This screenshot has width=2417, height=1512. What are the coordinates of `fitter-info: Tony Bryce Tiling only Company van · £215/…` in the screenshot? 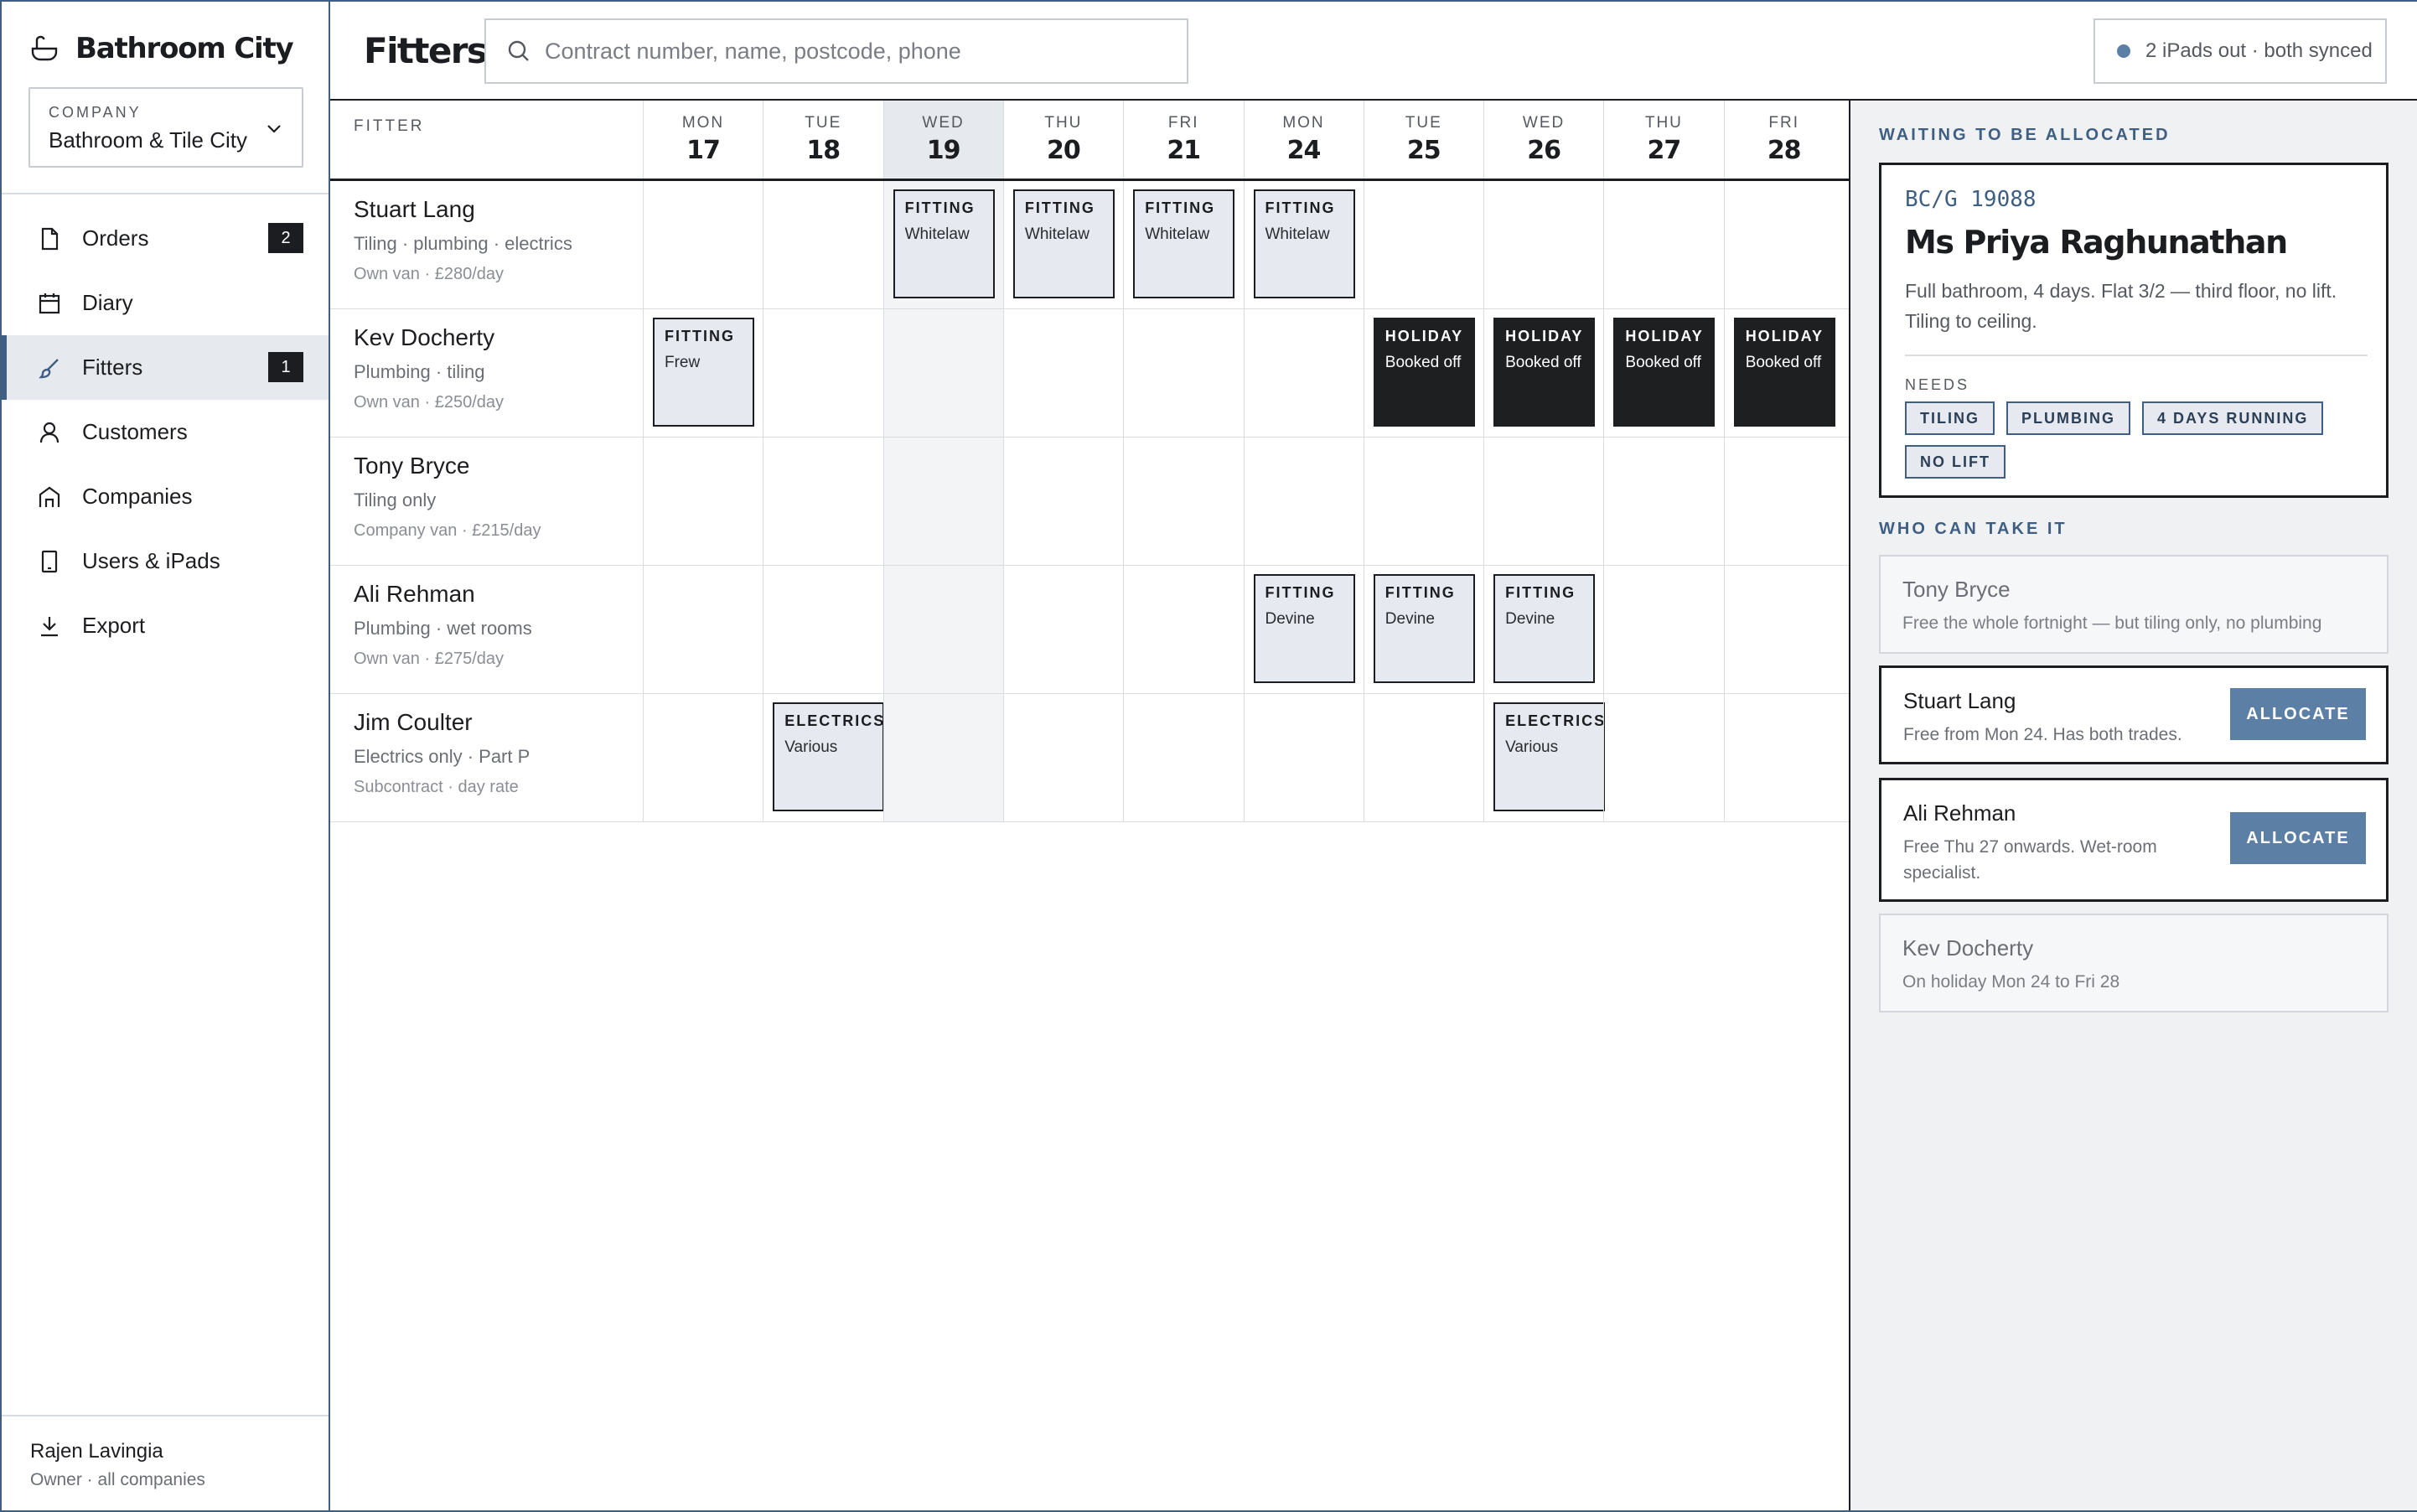 It's located at (496, 497).